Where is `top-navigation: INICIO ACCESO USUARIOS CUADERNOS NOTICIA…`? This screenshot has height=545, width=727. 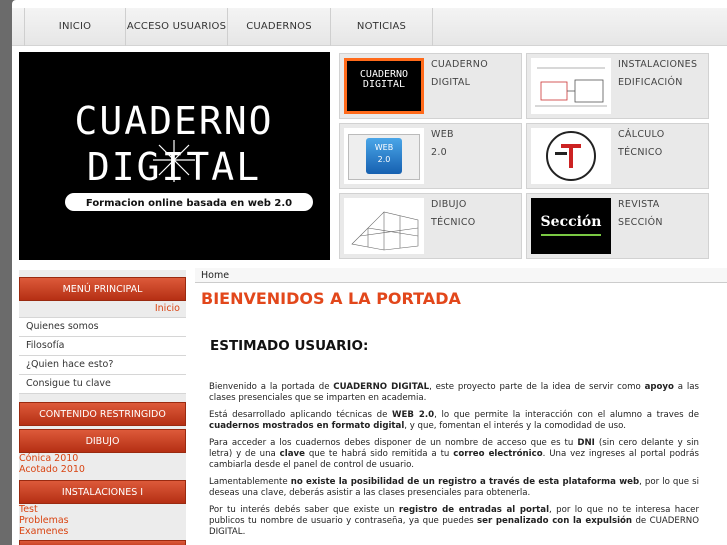 top-navigation: INICIO ACCESO USUARIOS CUADERNOS NOTICIA… is located at coordinates (369, 27).